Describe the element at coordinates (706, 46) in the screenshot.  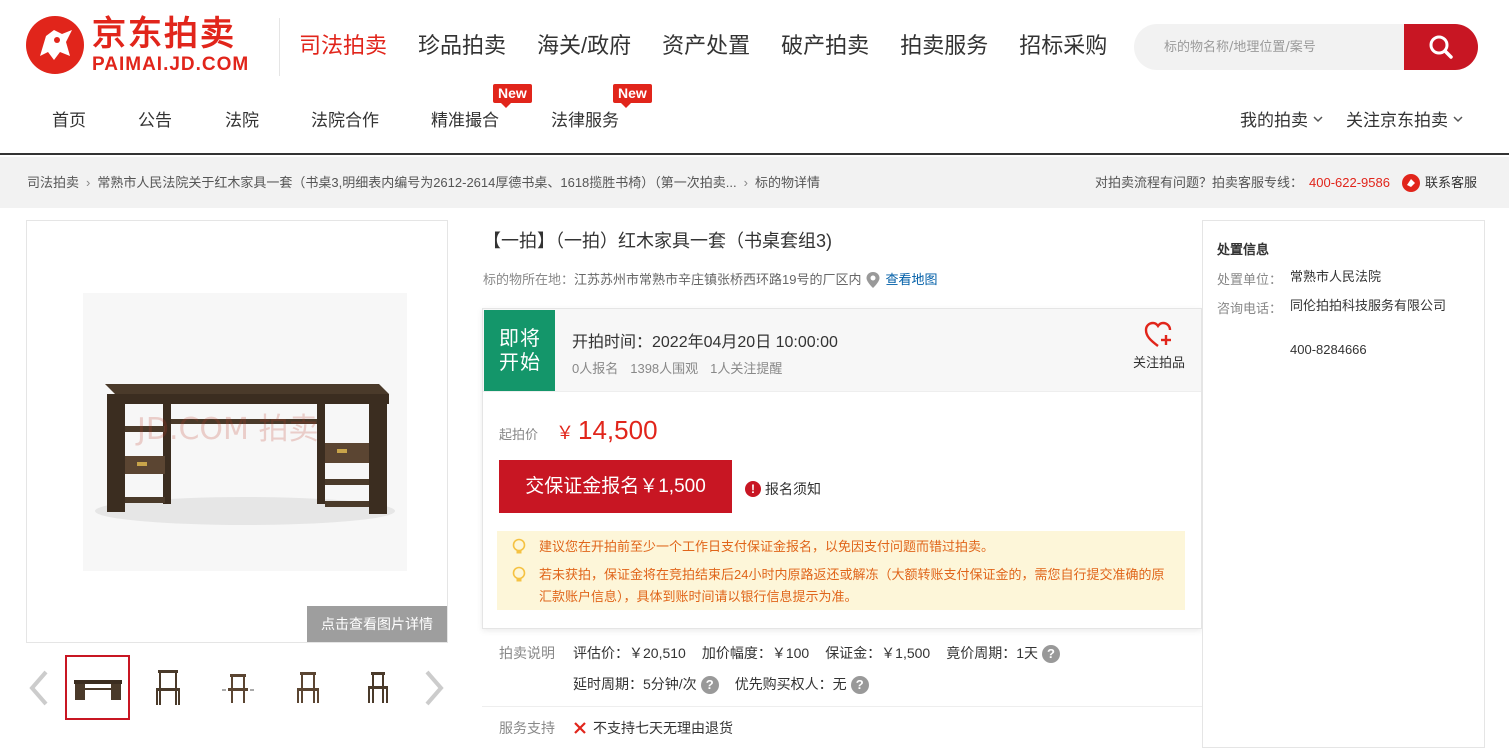
I see `main-nav-assets: 资产处置` at that location.